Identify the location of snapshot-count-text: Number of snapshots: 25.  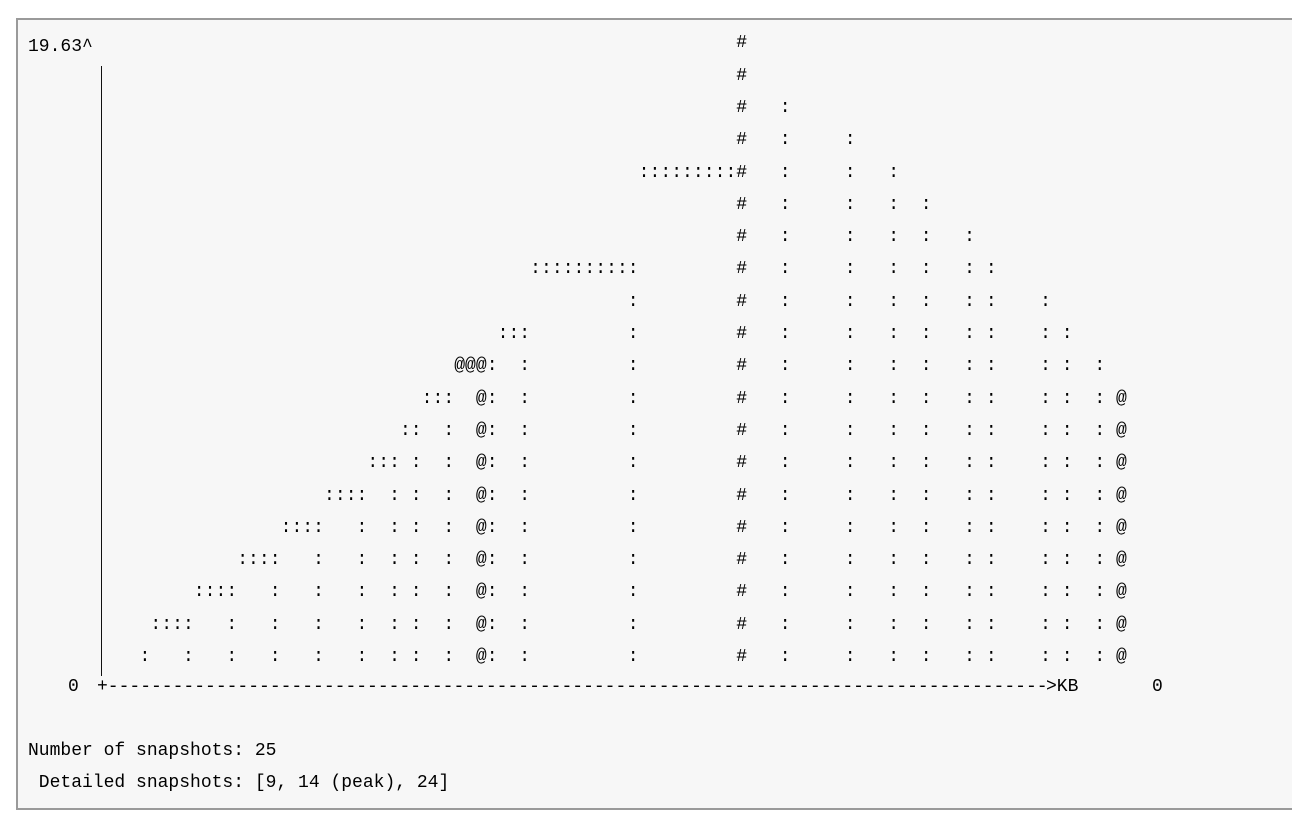
(152, 751).